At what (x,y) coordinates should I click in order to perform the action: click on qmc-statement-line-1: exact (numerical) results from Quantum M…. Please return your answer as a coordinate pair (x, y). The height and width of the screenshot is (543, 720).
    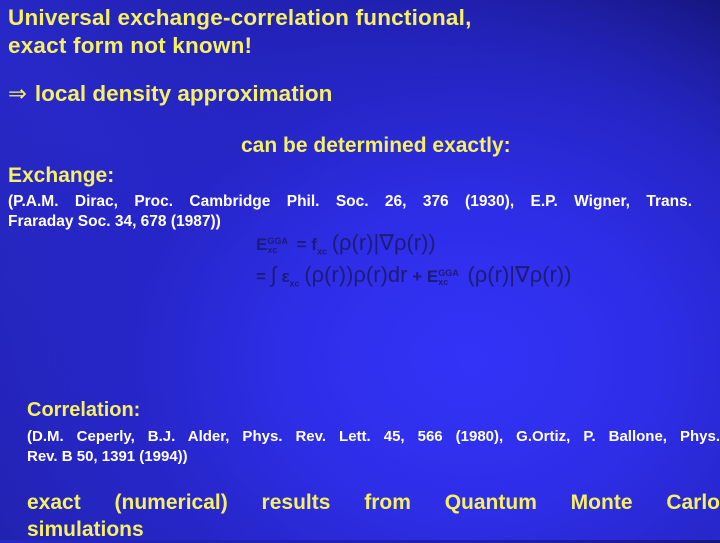
    Looking at the image, I should click on (373, 502).